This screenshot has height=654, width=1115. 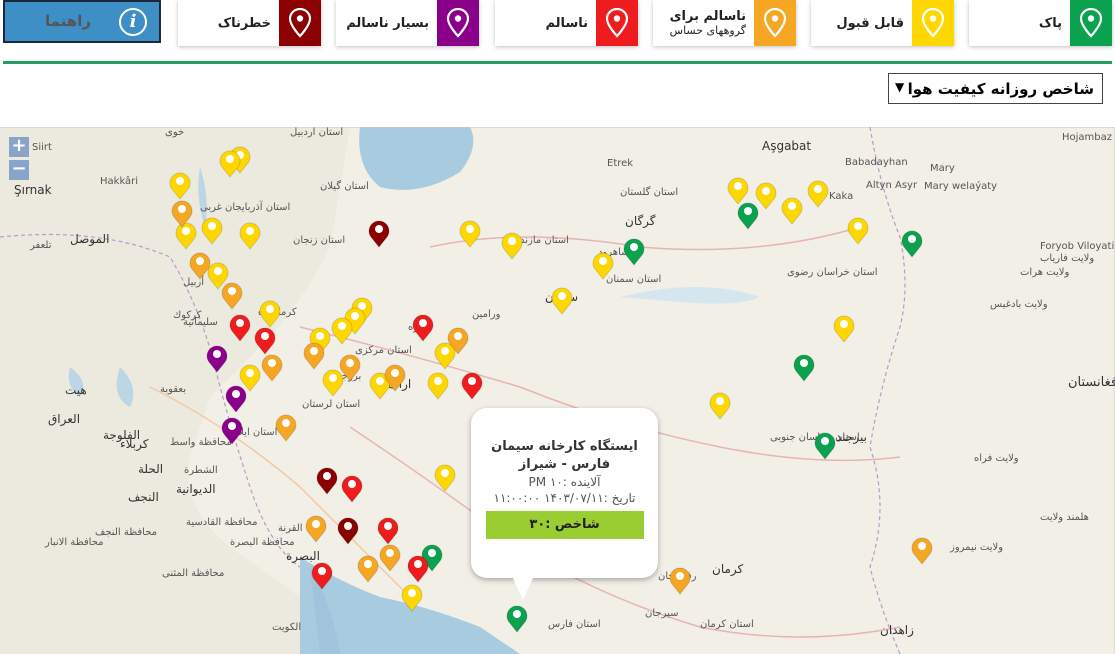 What do you see at coordinates (1000, 89) in the screenshot?
I see `index-select-value: شاخص روزانه کیفیت هوا` at bounding box center [1000, 89].